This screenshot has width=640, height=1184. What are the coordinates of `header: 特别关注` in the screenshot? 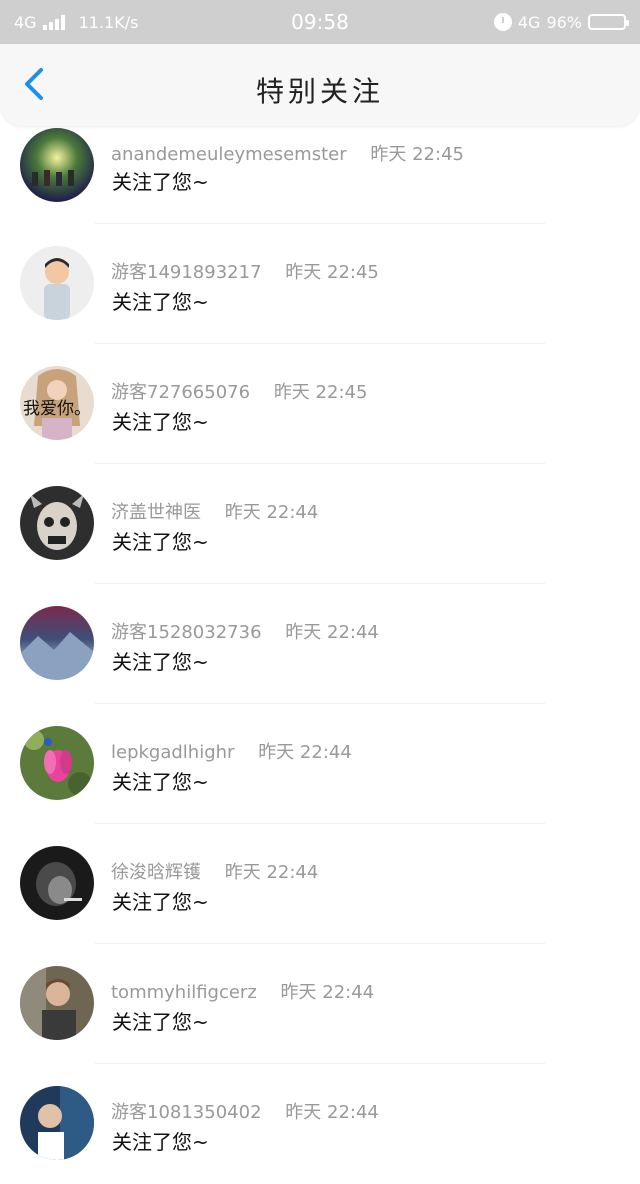 It's located at (320, 85).